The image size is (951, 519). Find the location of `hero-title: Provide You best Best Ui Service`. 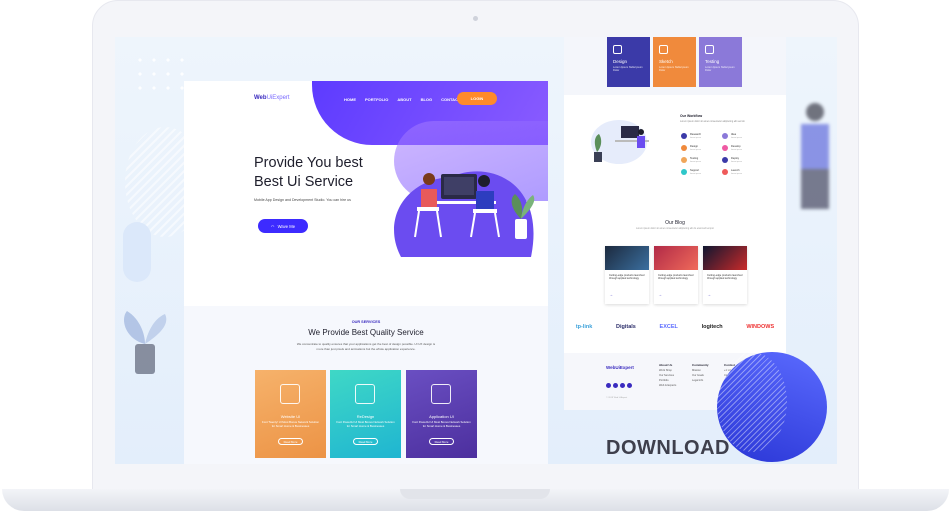

hero-title: Provide You best Best Ui Service is located at coordinates (308, 172).